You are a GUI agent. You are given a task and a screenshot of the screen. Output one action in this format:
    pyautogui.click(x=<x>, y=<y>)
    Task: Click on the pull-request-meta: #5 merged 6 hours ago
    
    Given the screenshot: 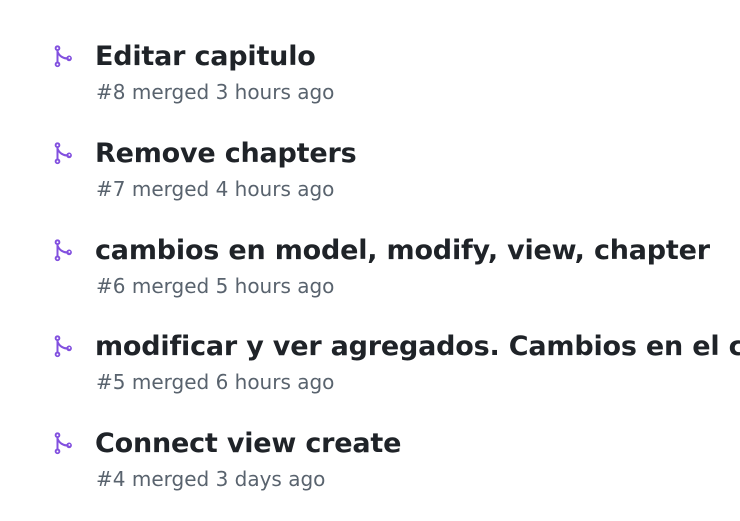 What is the action you would take?
    pyautogui.click(x=215, y=382)
    